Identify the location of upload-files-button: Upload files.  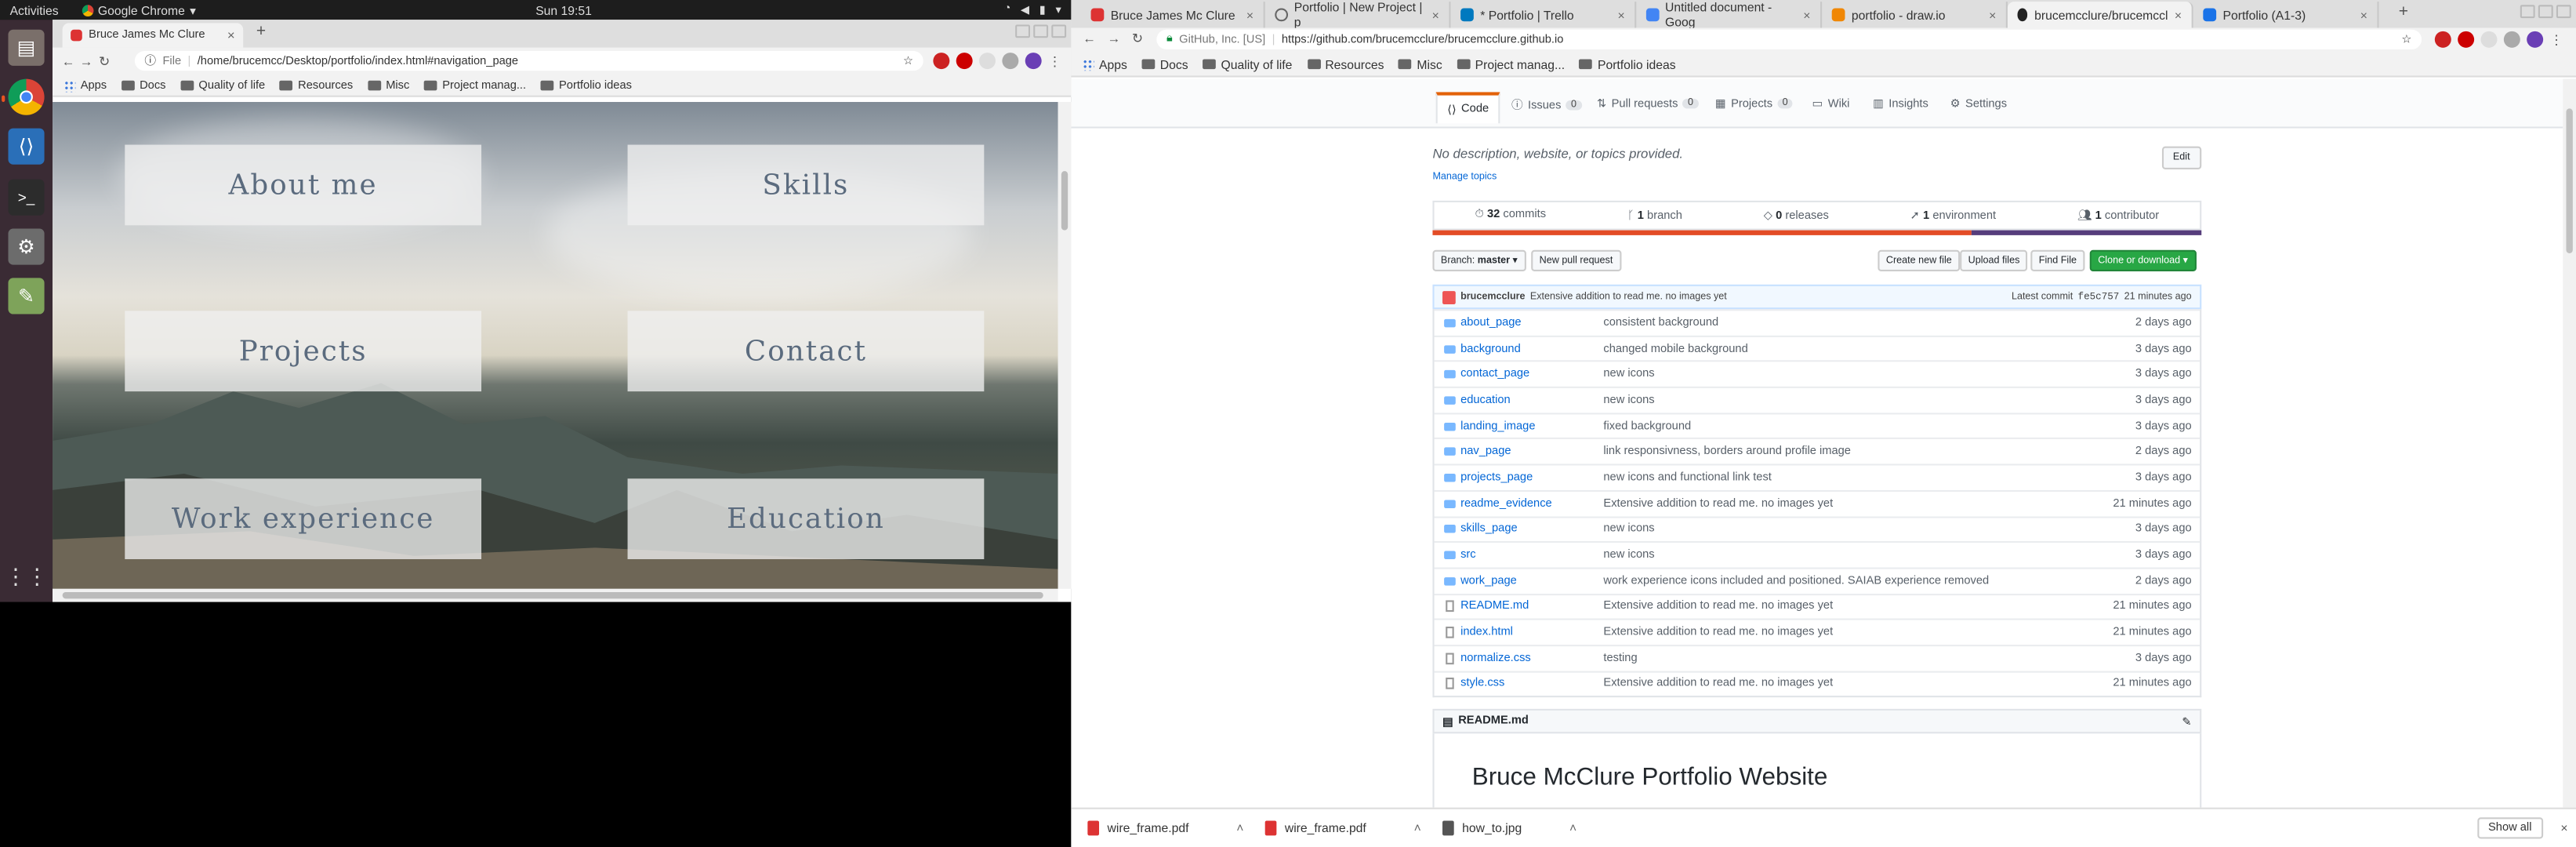
(1994, 260).